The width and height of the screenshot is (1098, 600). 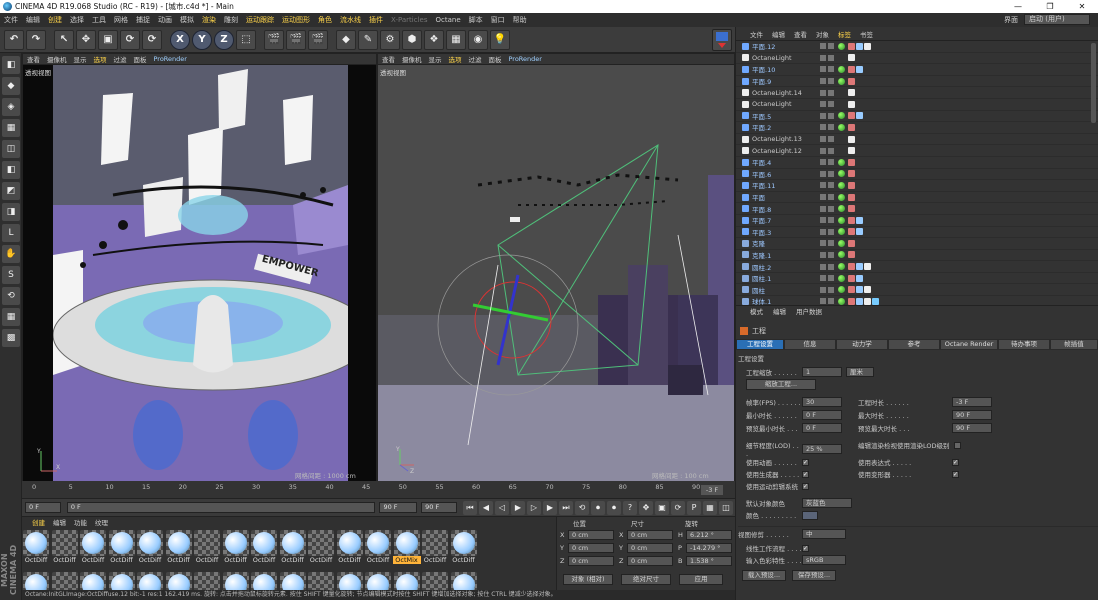 What do you see at coordinates (99, 20) in the screenshot?
I see `menu-item-4: 工具` at bounding box center [99, 20].